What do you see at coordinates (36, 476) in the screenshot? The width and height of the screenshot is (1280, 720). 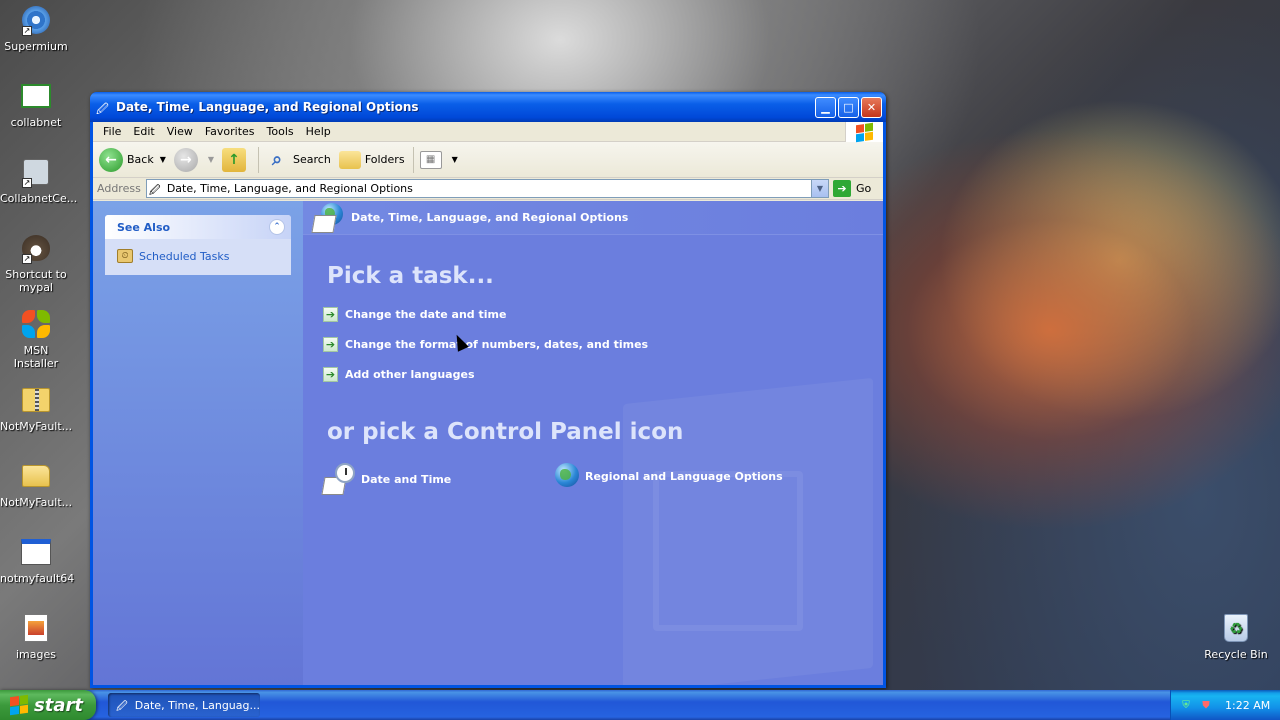 I see `folder-icon` at bounding box center [36, 476].